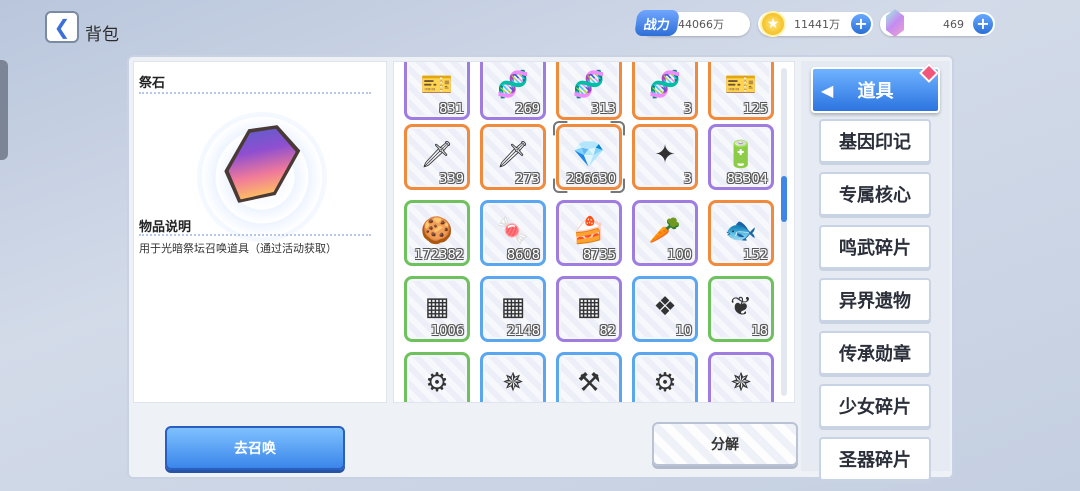  I want to click on crystal-display: 469 +, so click(937, 23).